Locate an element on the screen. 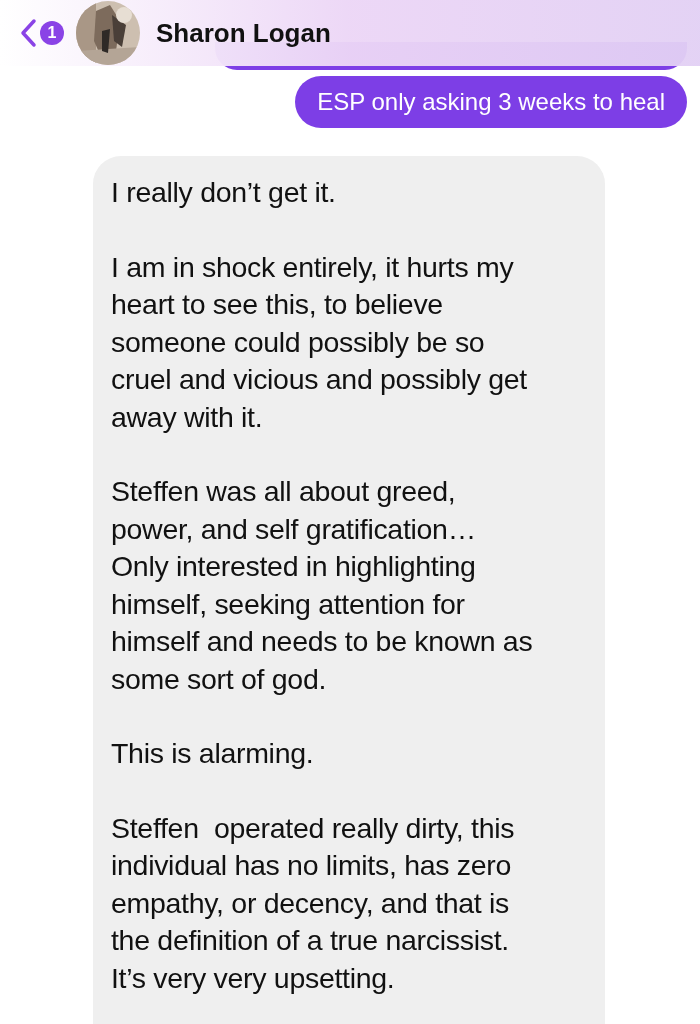 This screenshot has width=700, height=1024. contact-name: Sharon Logan is located at coordinates (243, 33).